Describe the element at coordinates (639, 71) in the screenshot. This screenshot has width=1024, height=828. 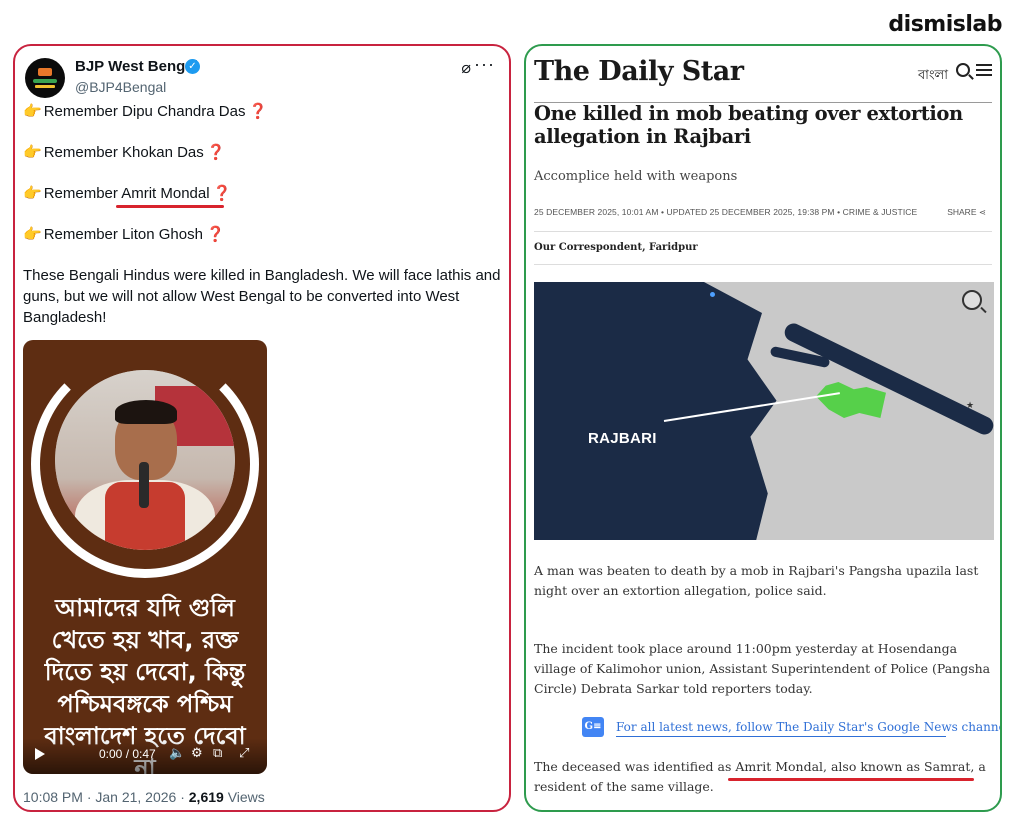
I see `masthead-logo: The Daily Star` at that location.